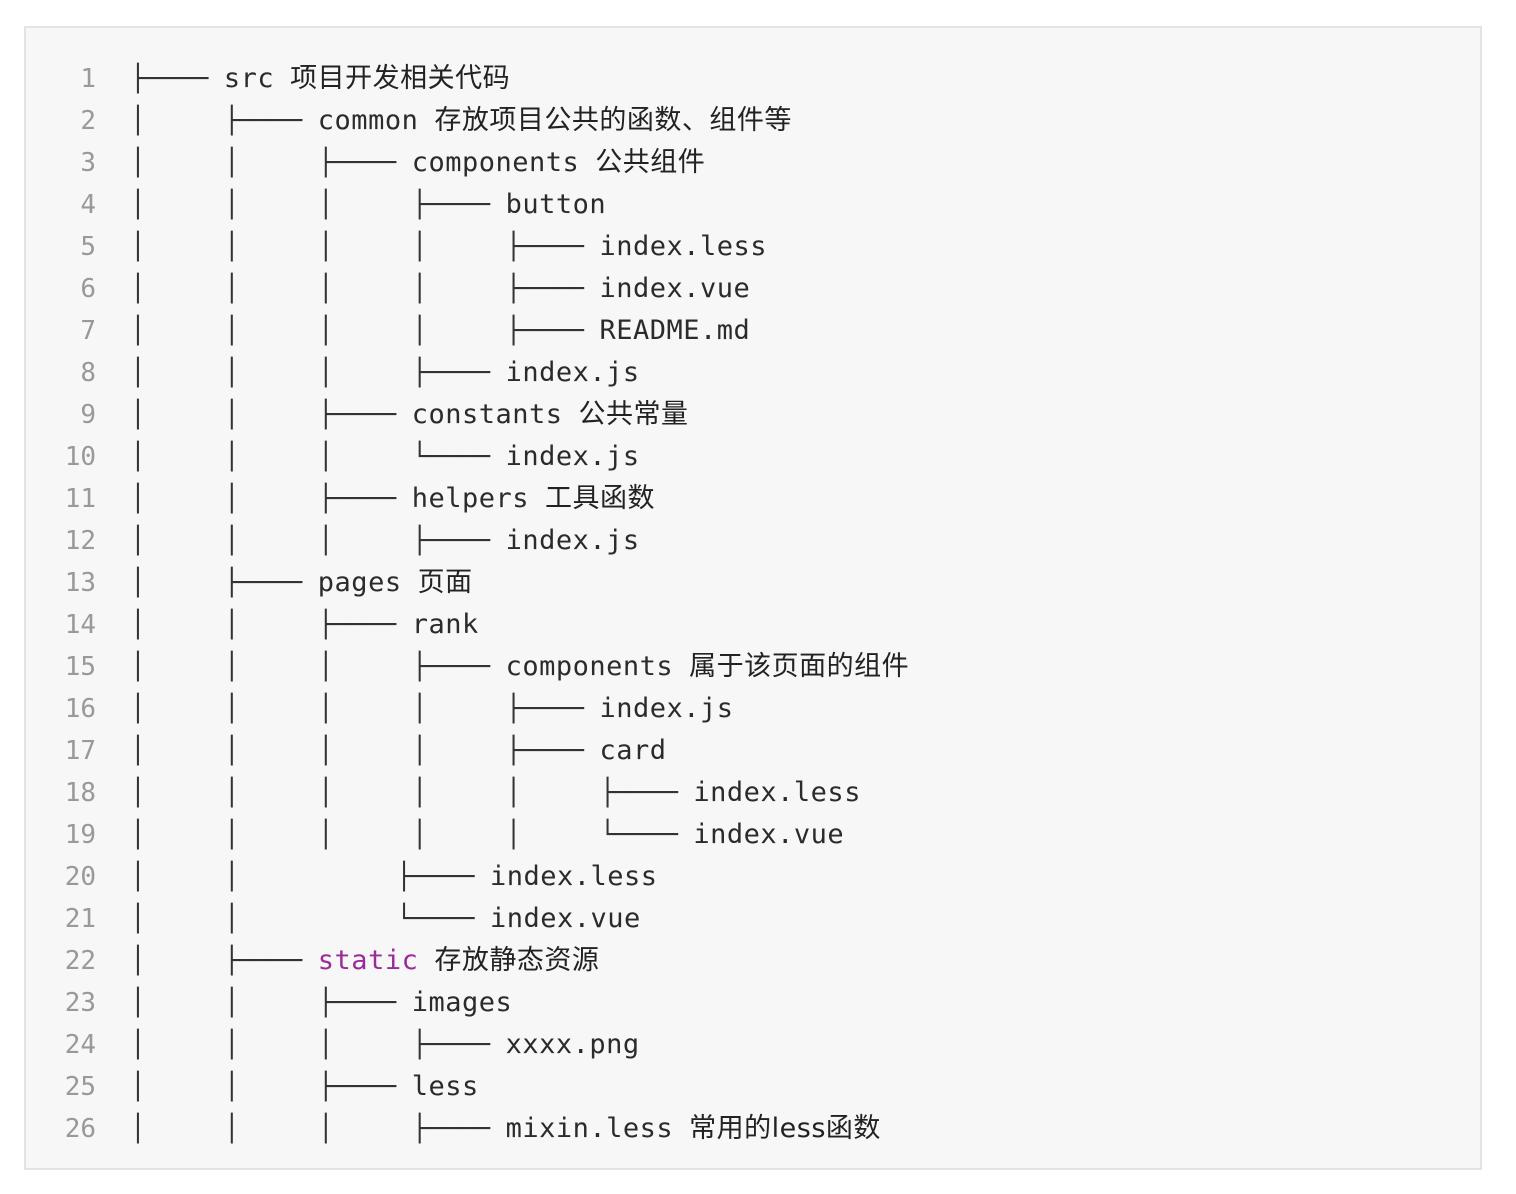 This screenshot has width=1516, height=1194. Describe the element at coordinates (80, 919) in the screenshot. I see `line-number: 21` at that location.